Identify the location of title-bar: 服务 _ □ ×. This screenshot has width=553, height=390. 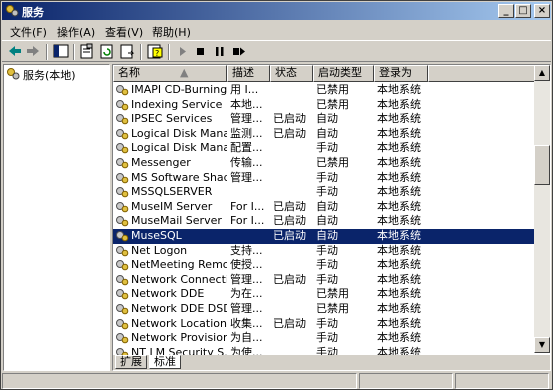
(276, 11).